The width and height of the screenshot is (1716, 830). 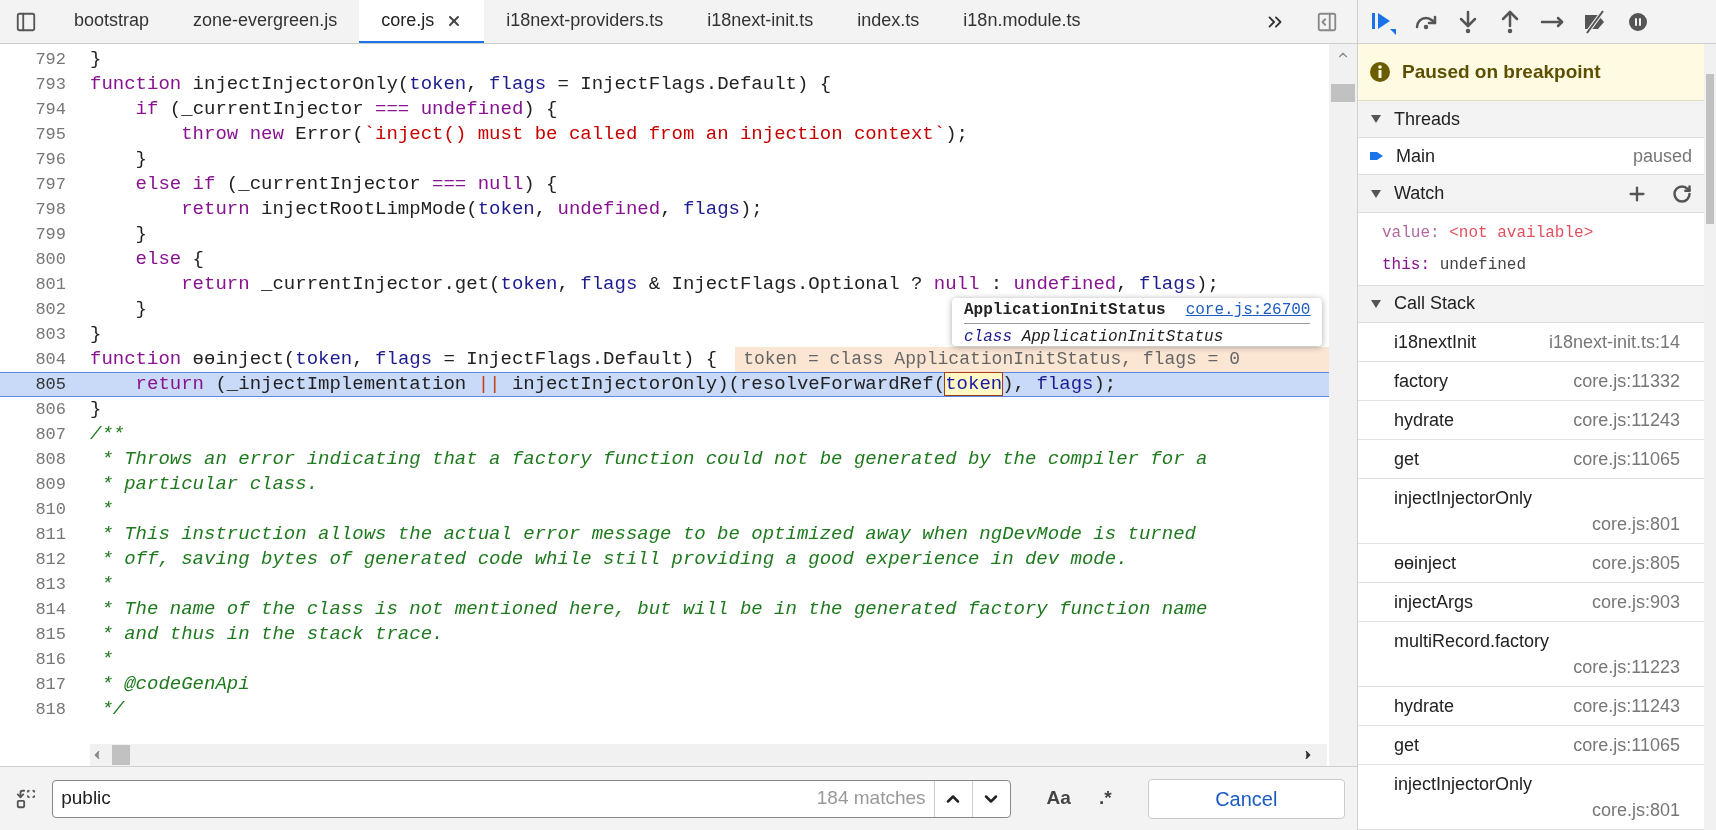 I want to click on file-tab: i18n.module.ts, so click(x=1022, y=21).